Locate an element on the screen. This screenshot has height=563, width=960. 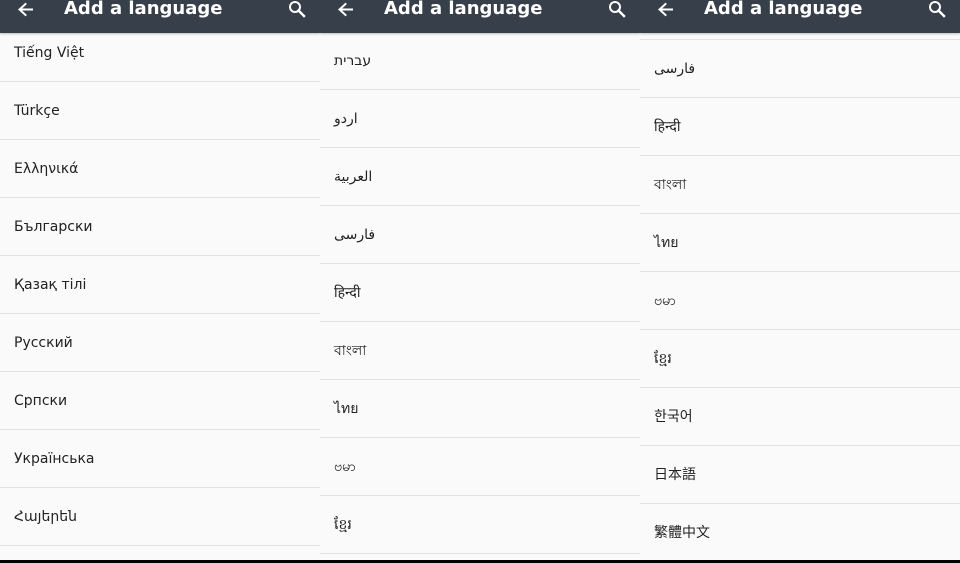
language-item: 繁體中文 is located at coordinates (800, 532).